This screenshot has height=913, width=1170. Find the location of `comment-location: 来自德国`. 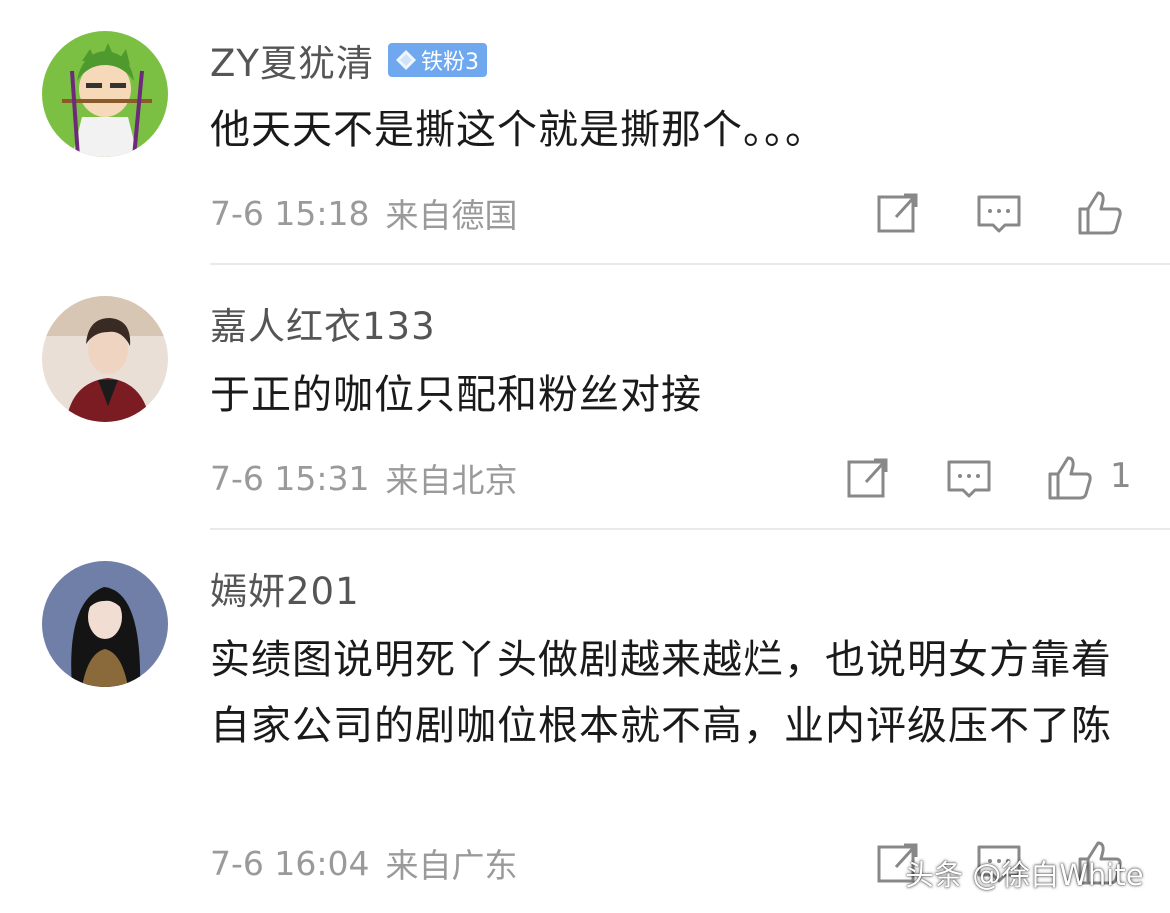

comment-location: 来自德国 is located at coordinates (451, 215).